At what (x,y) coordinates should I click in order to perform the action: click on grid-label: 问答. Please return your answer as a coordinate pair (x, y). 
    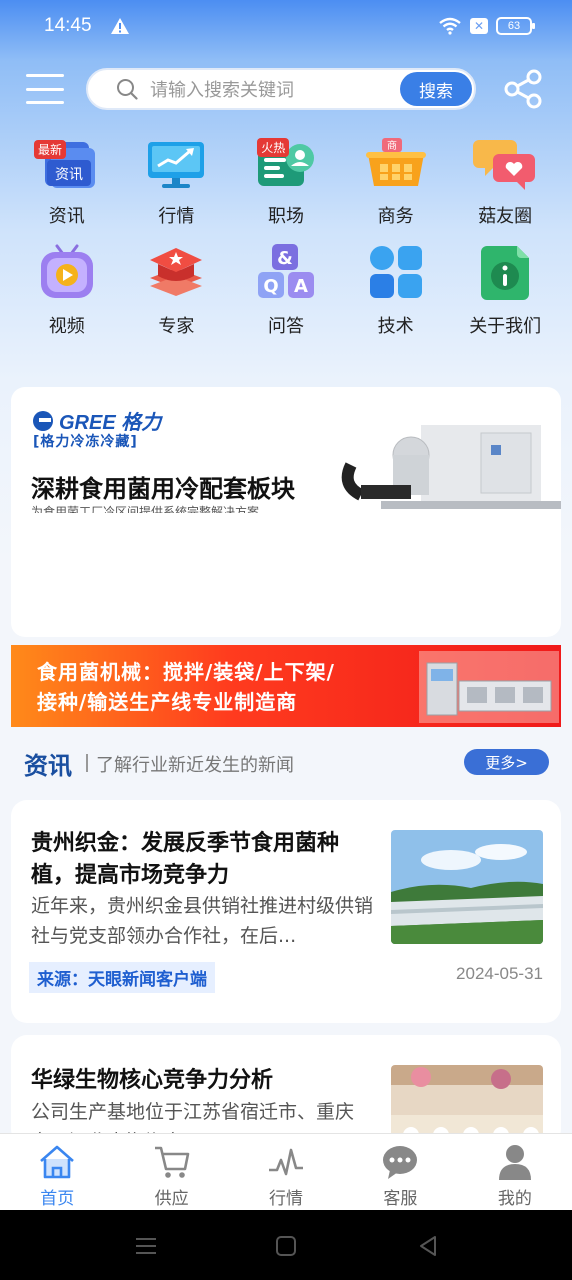
    Looking at the image, I should click on (285, 326).